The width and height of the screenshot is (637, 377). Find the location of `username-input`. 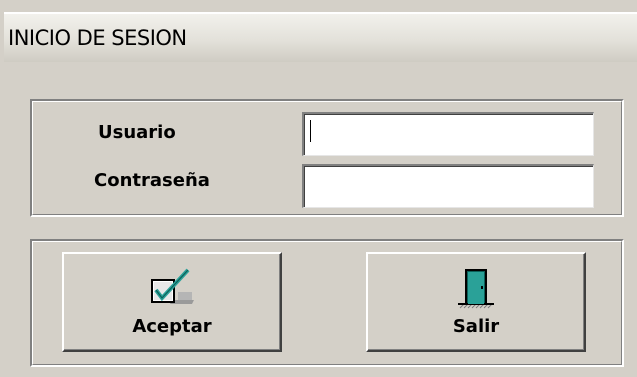

username-input is located at coordinates (448, 134).